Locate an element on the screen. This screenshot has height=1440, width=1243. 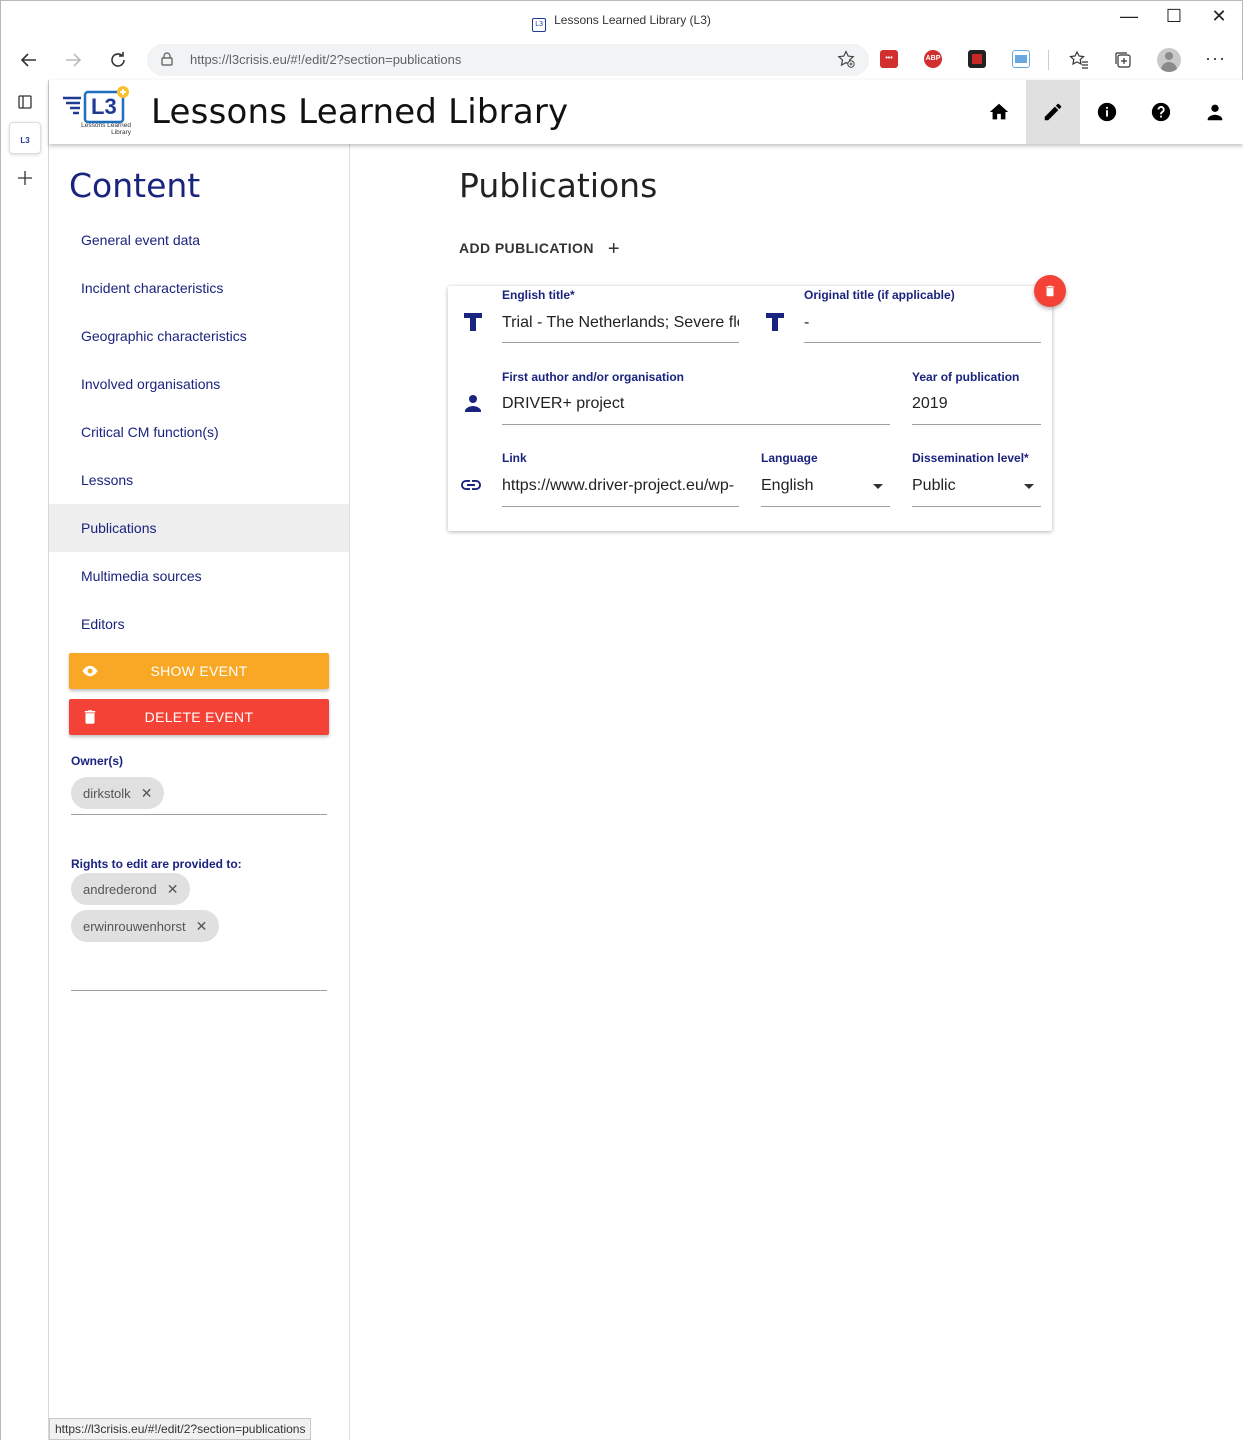
editor-chip-label: erwinrouwenhorst is located at coordinates (134, 926).